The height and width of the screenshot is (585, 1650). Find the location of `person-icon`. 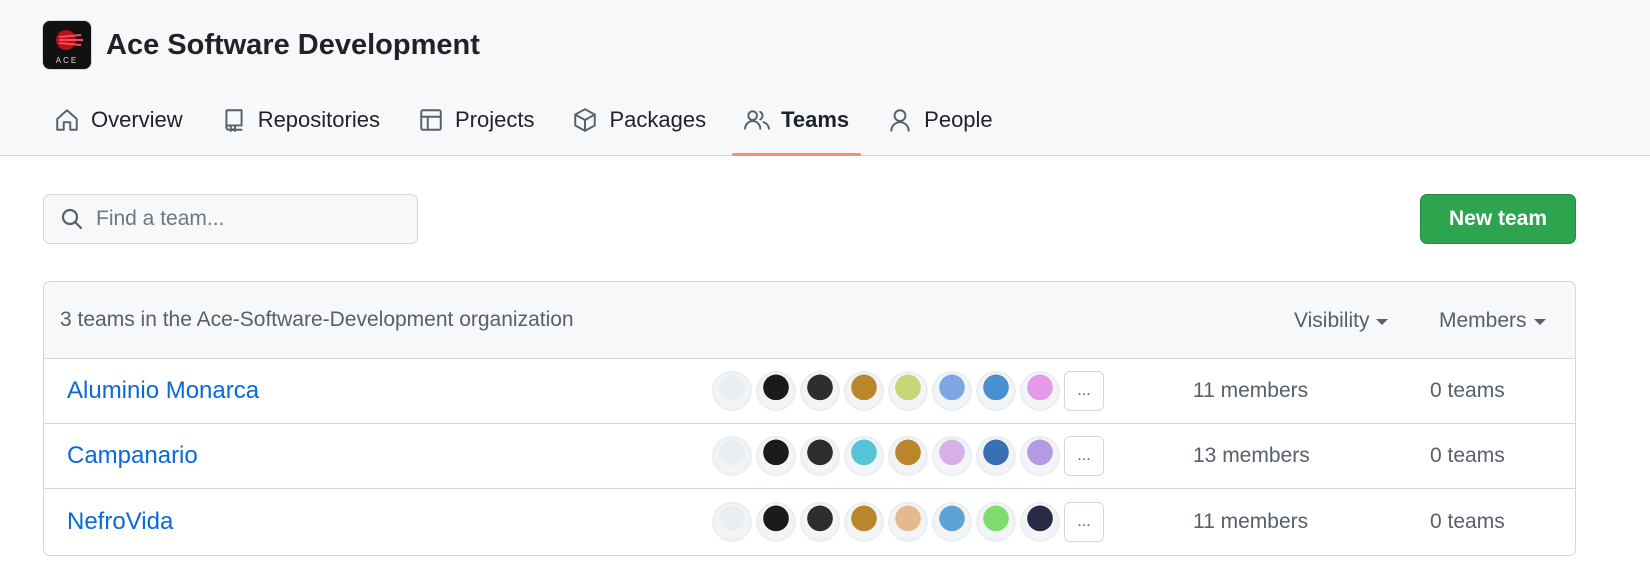

person-icon is located at coordinates (900, 120).